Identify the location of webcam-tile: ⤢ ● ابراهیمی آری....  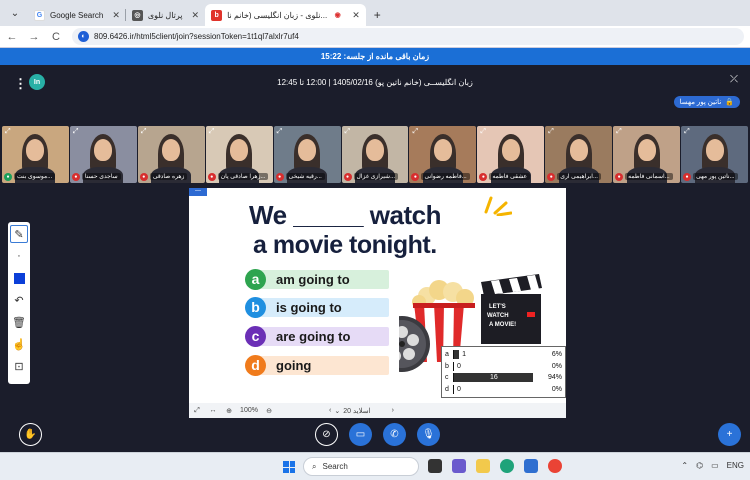
(579, 154).